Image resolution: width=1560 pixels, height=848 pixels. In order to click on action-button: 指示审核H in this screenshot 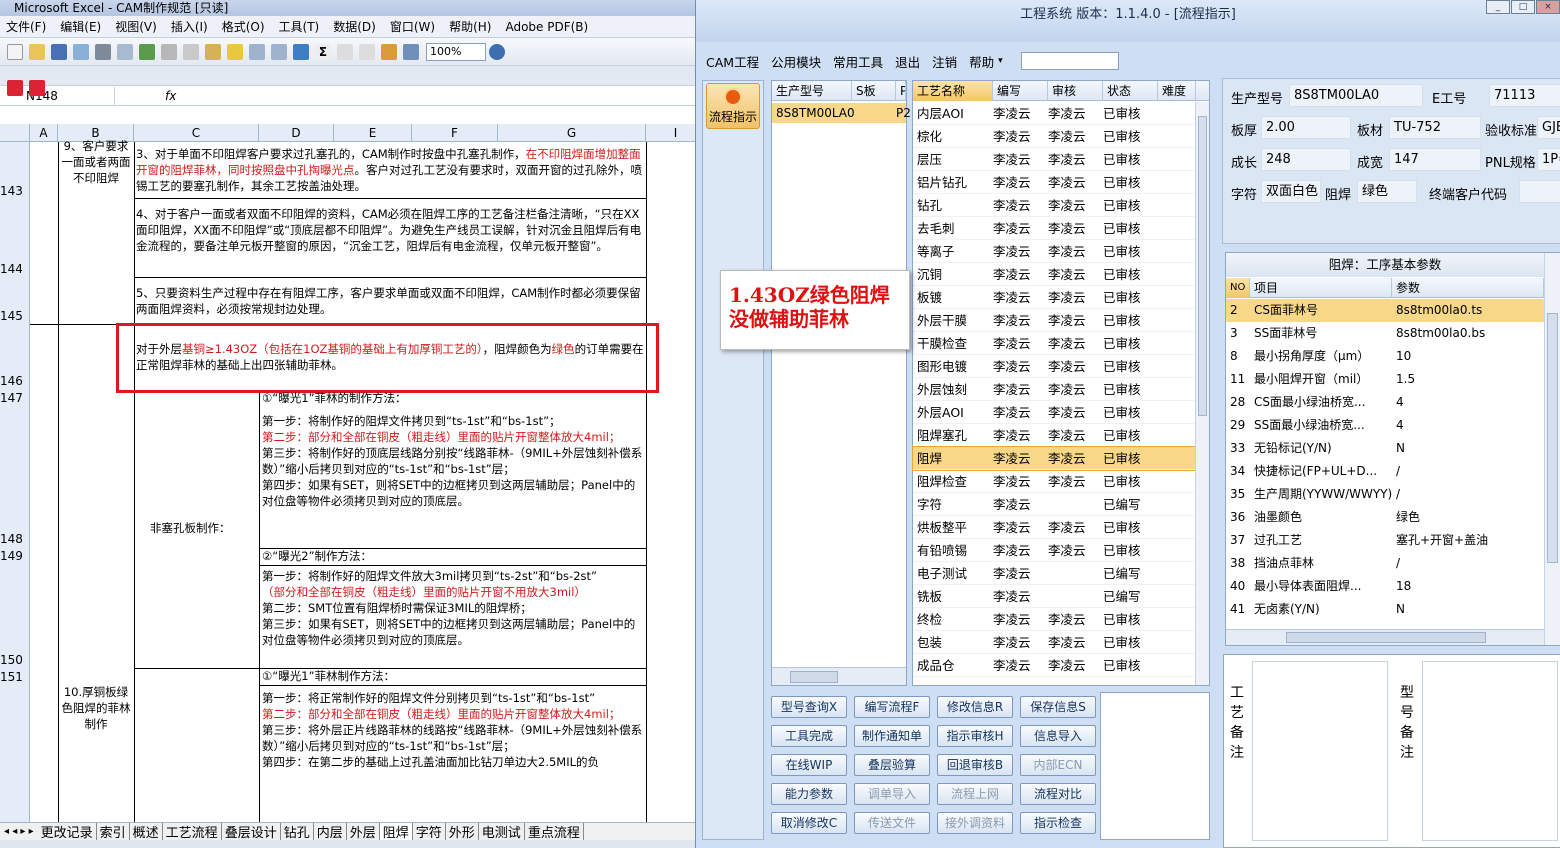, I will do `click(975, 736)`.